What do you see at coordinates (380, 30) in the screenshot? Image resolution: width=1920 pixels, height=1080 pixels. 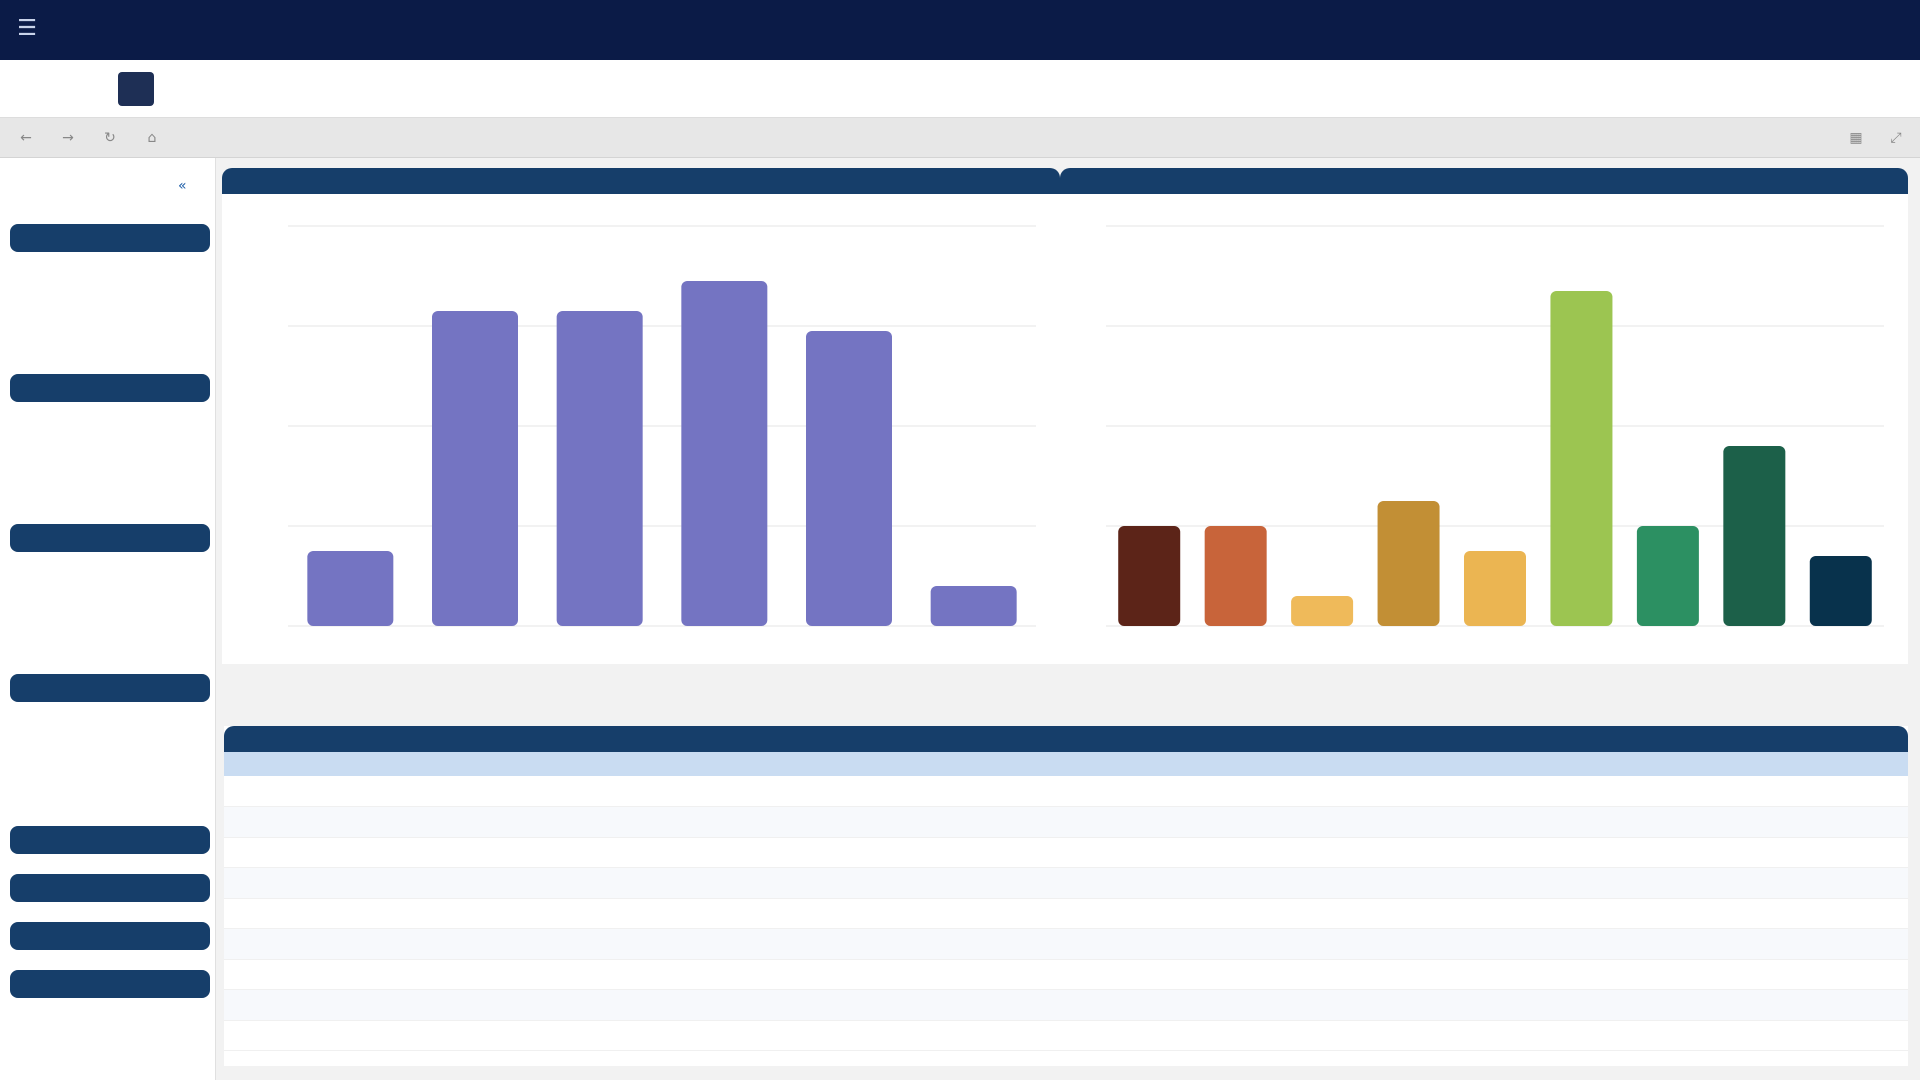 I see `nav-menu` at bounding box center [380, 30].